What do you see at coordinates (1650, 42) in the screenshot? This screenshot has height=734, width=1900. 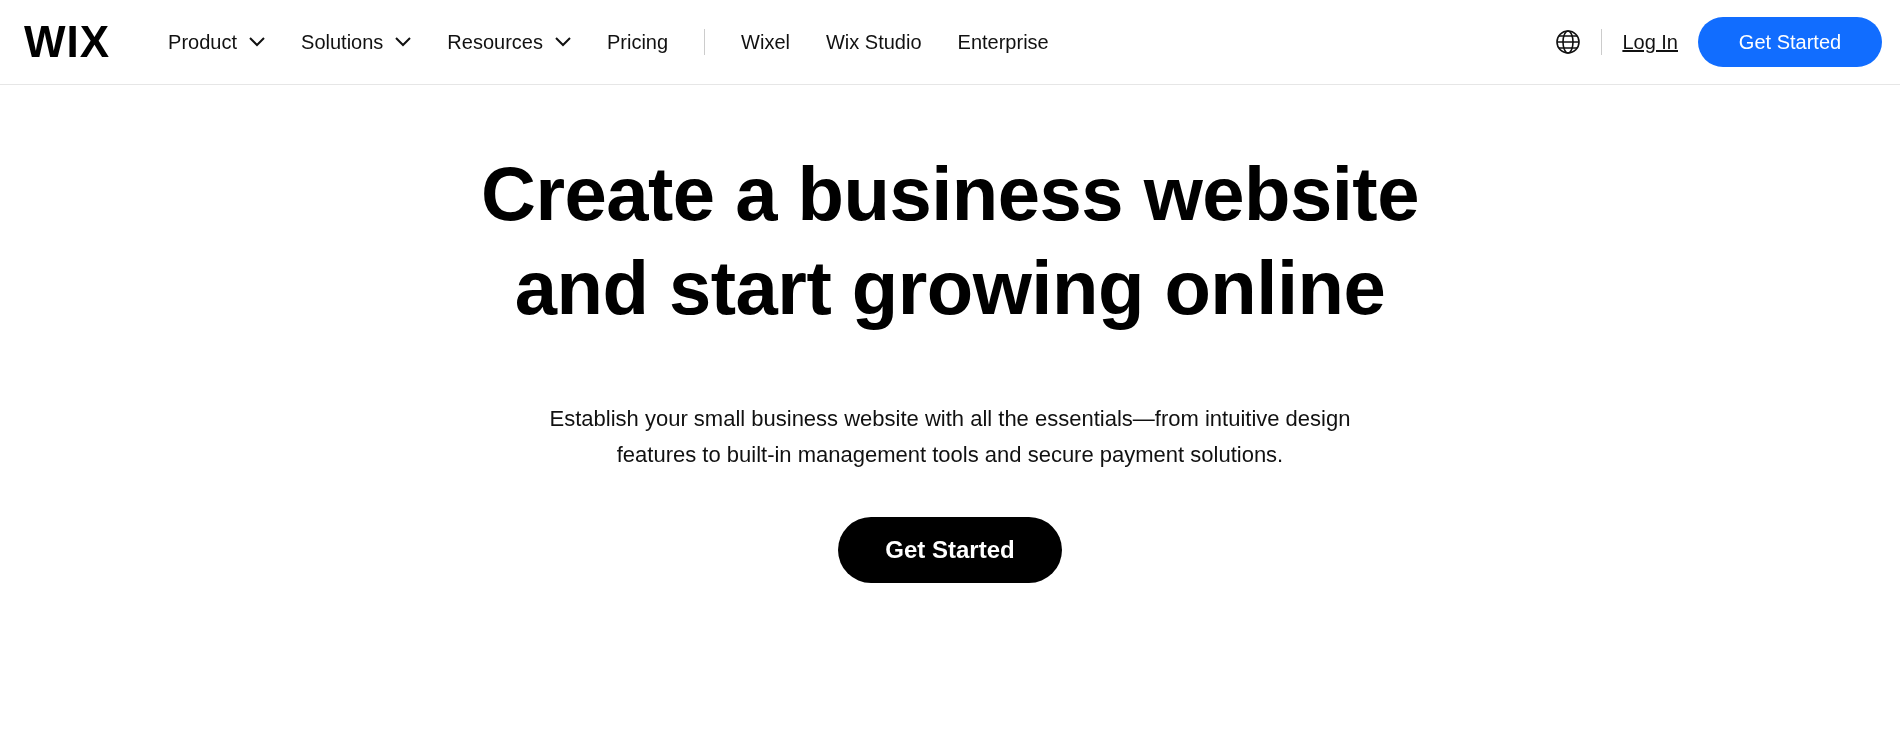 I see `login-link: Log In` at bounding box center [1650, 42].